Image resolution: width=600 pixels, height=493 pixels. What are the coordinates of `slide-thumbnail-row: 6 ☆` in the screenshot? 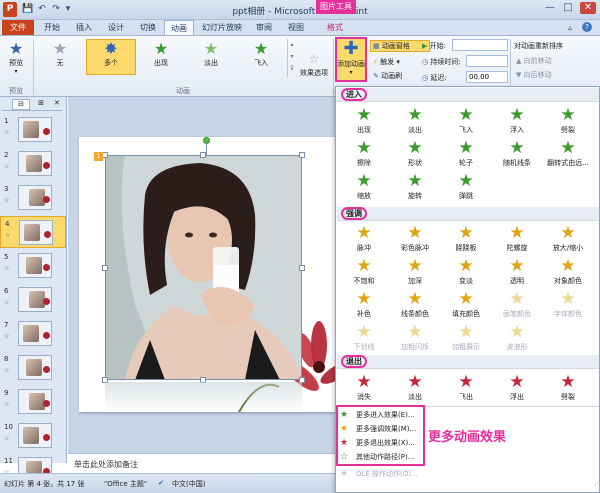 It's located at (33, 300).